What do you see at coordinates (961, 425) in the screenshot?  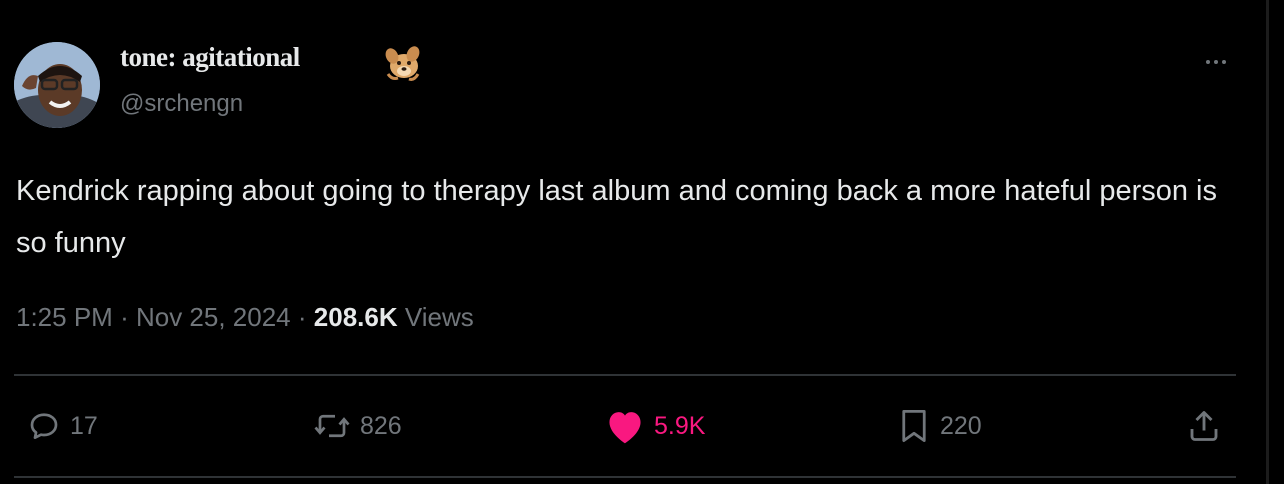 I see `bookmark-count: 220` at bounding box center [961, 425].